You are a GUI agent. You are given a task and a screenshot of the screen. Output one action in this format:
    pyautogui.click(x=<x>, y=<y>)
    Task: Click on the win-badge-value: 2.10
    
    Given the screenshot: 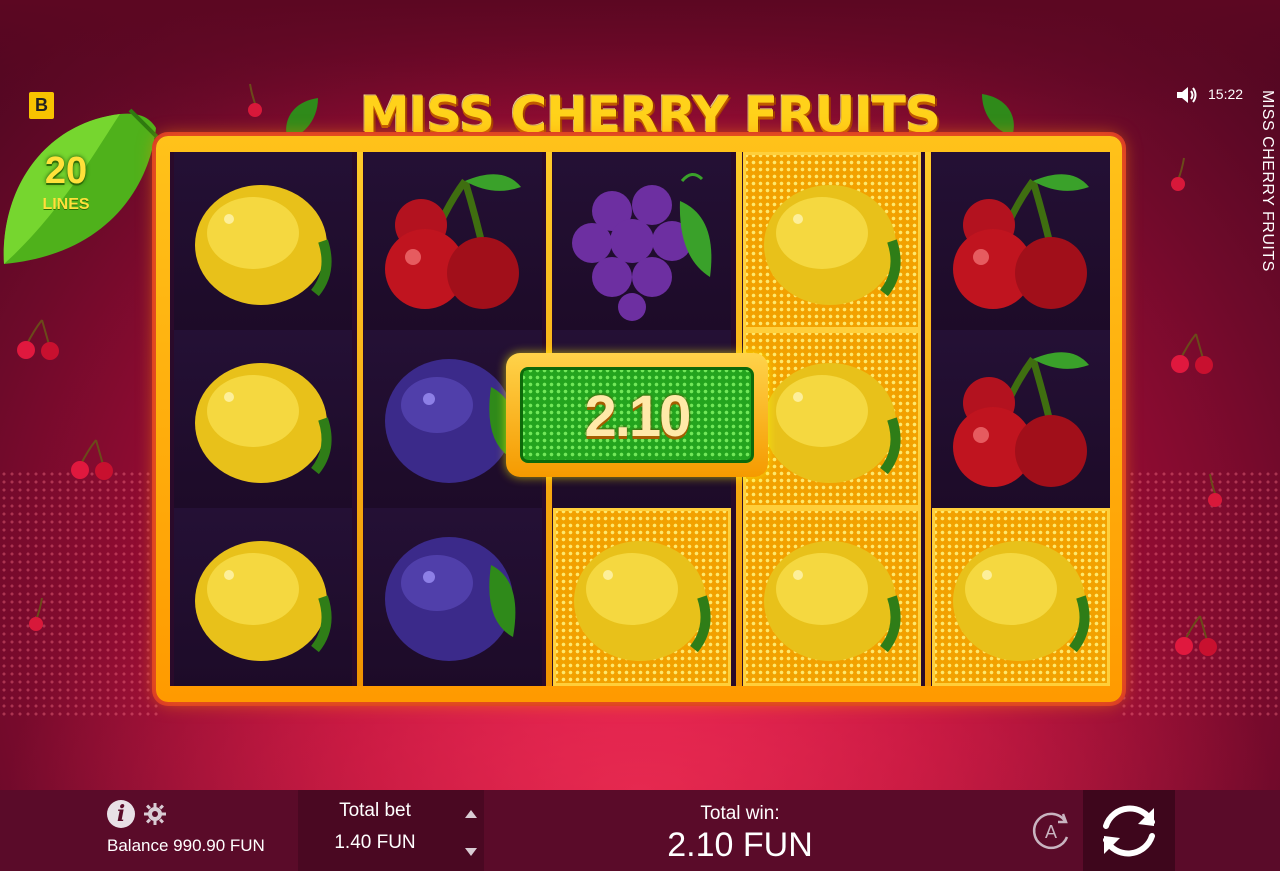 What is the action you would take?
    pyautogui.click(x=638, y=416)
    